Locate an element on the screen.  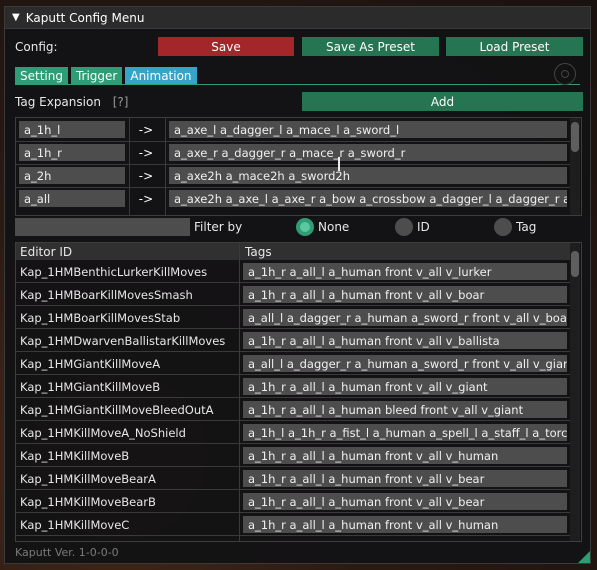
radio-tag-label: Tag is located at coordinates (526, 227).